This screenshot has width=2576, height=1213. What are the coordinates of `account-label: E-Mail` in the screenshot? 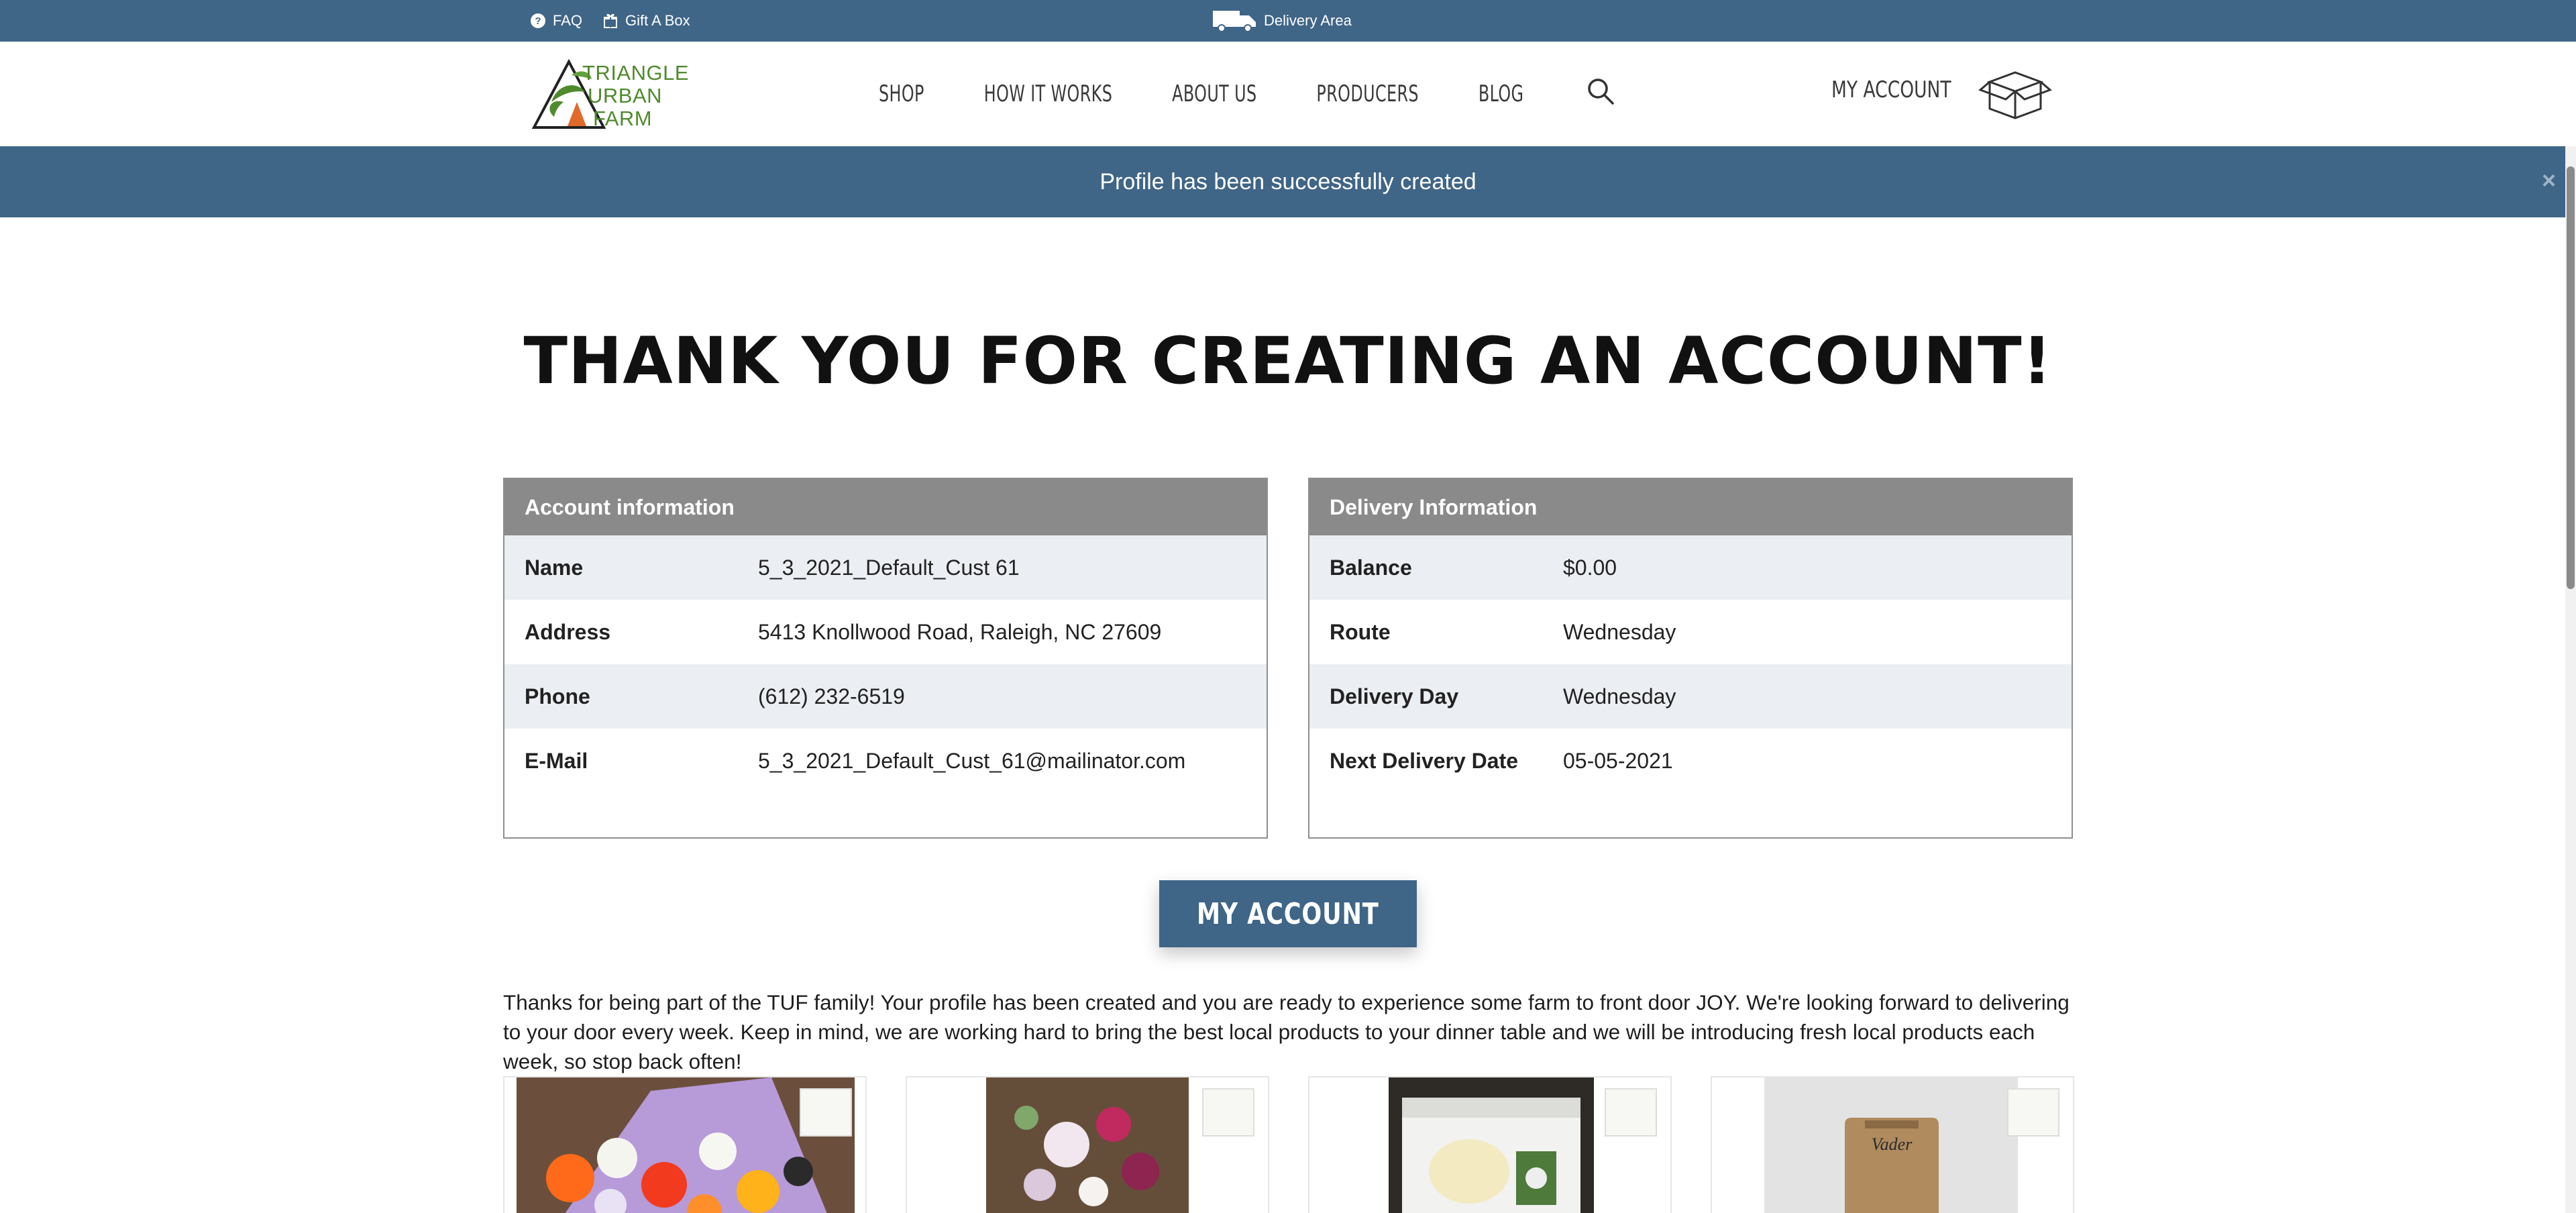 It's located at (556, 760).